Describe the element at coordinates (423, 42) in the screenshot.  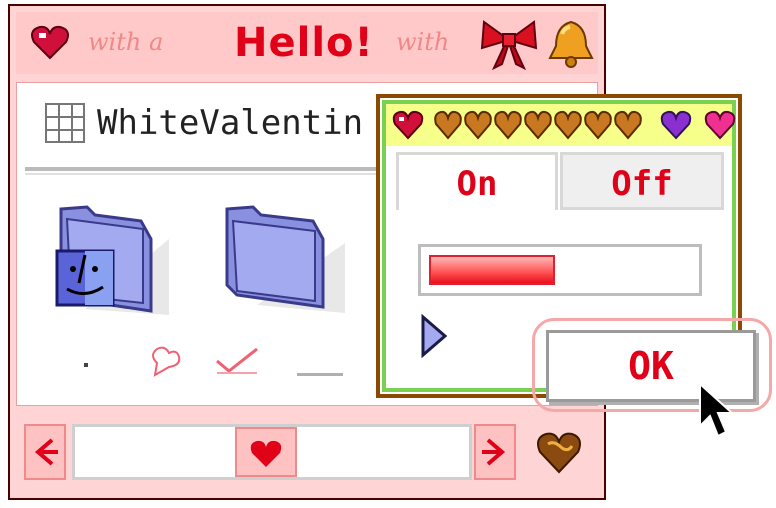
I see `title-script-right: with` at that location.